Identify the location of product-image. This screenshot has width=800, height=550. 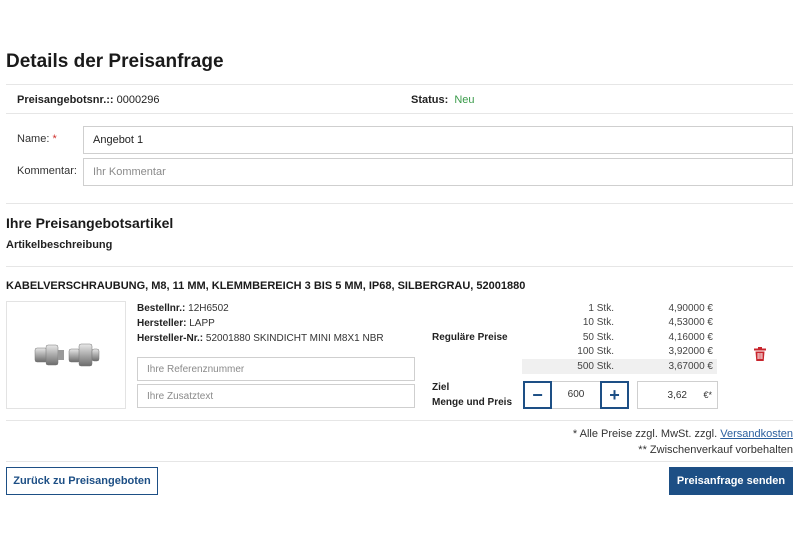
(66, 355).